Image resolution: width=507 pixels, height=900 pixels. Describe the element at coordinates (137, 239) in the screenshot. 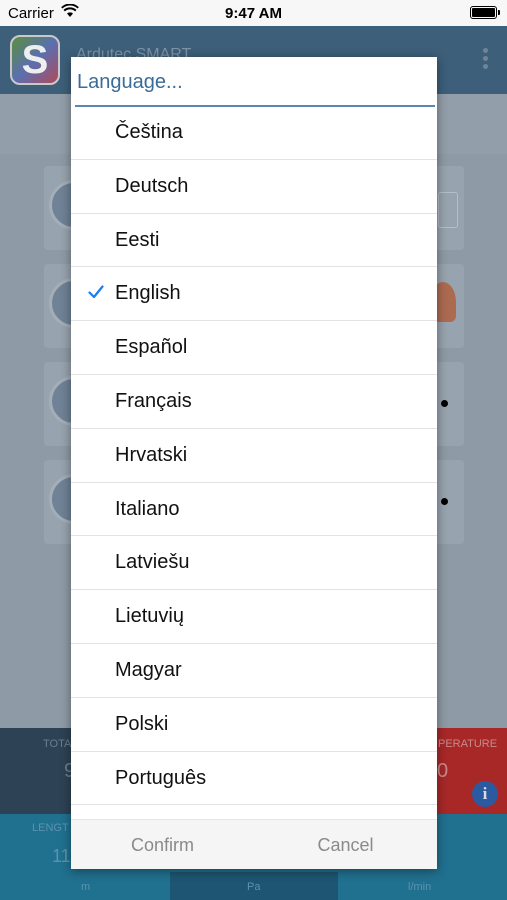

I see `language-label: Eesti` at that location.